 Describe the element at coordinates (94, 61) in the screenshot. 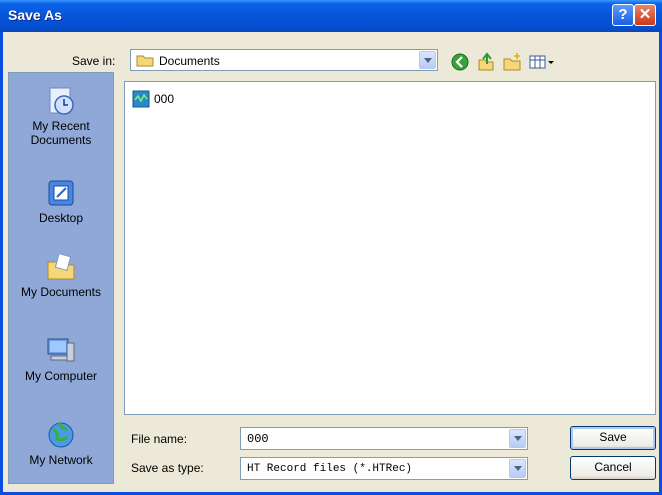

I see `save-in-label: Save in:` at that location.